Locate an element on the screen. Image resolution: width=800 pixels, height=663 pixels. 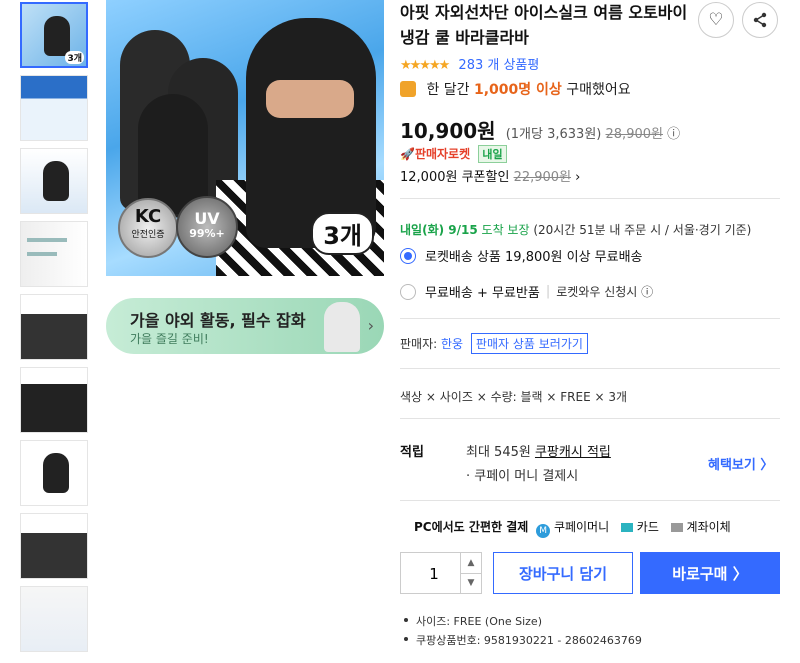
shipping-option-label: 로켓배송 상품 19,800원 이상 무료배송 is located at coordinates (534, 257).